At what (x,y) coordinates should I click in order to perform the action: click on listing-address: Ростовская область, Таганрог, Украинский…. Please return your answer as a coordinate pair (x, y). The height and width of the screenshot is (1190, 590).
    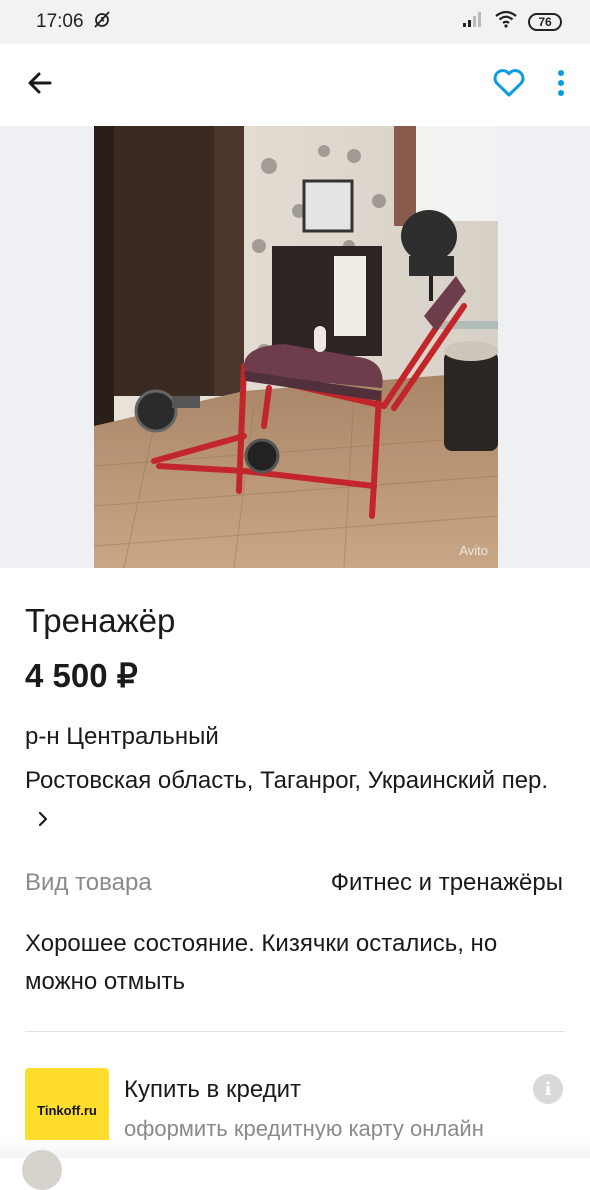
    Looking at the image, I should click on (297, 800).